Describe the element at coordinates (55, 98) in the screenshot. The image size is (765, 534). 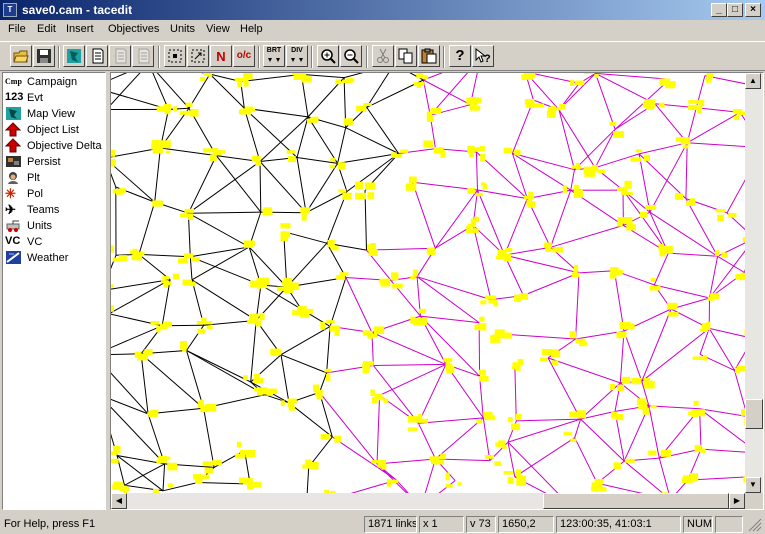
I see `tree-item-evt: 123 Evt` at that location.